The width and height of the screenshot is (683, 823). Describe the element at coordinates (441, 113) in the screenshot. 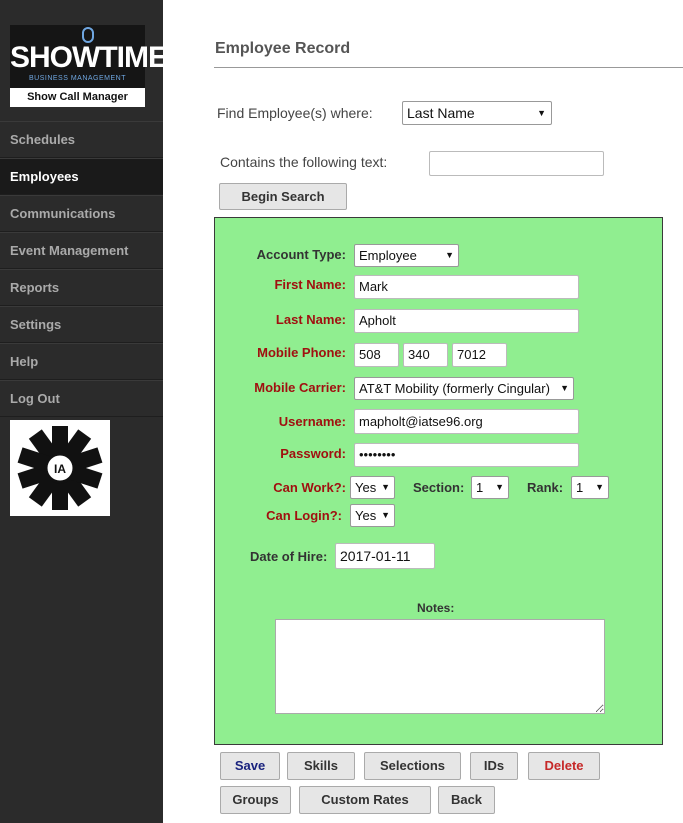

I see `search-field-value: Last Name` at that location.